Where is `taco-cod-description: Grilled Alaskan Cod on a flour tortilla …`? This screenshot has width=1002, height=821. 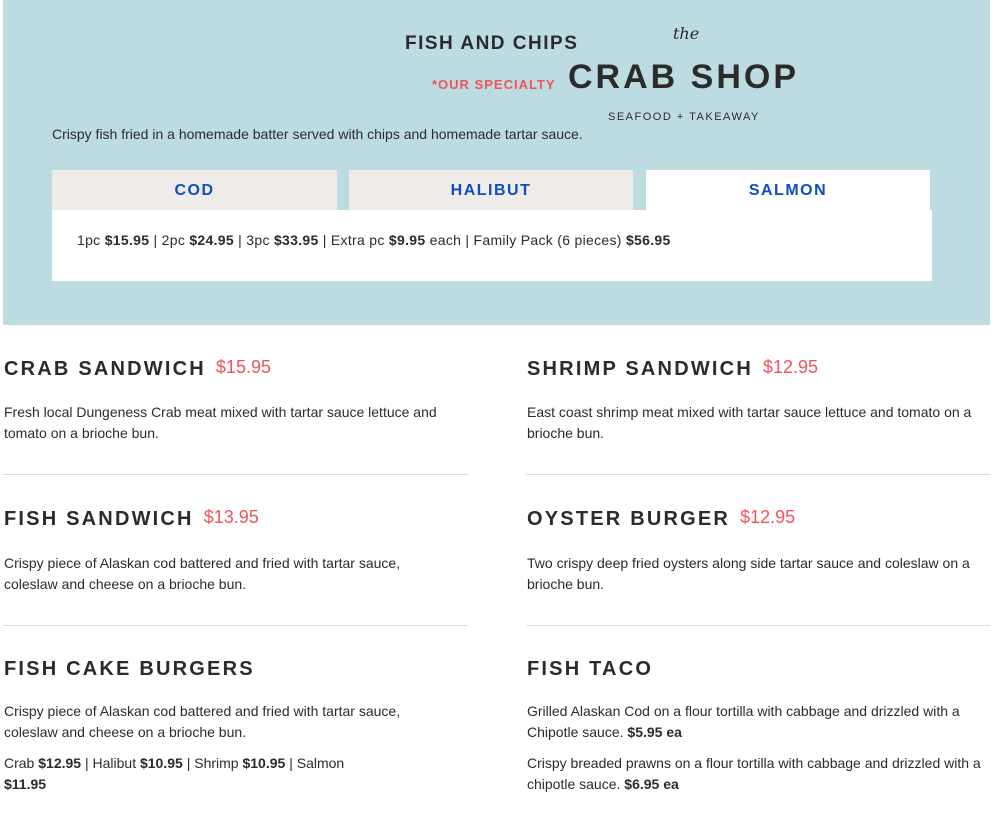
taco-cod-description: Grilled Alaskan Cod on a flour tortilla … is located at coordinates (759, 722).